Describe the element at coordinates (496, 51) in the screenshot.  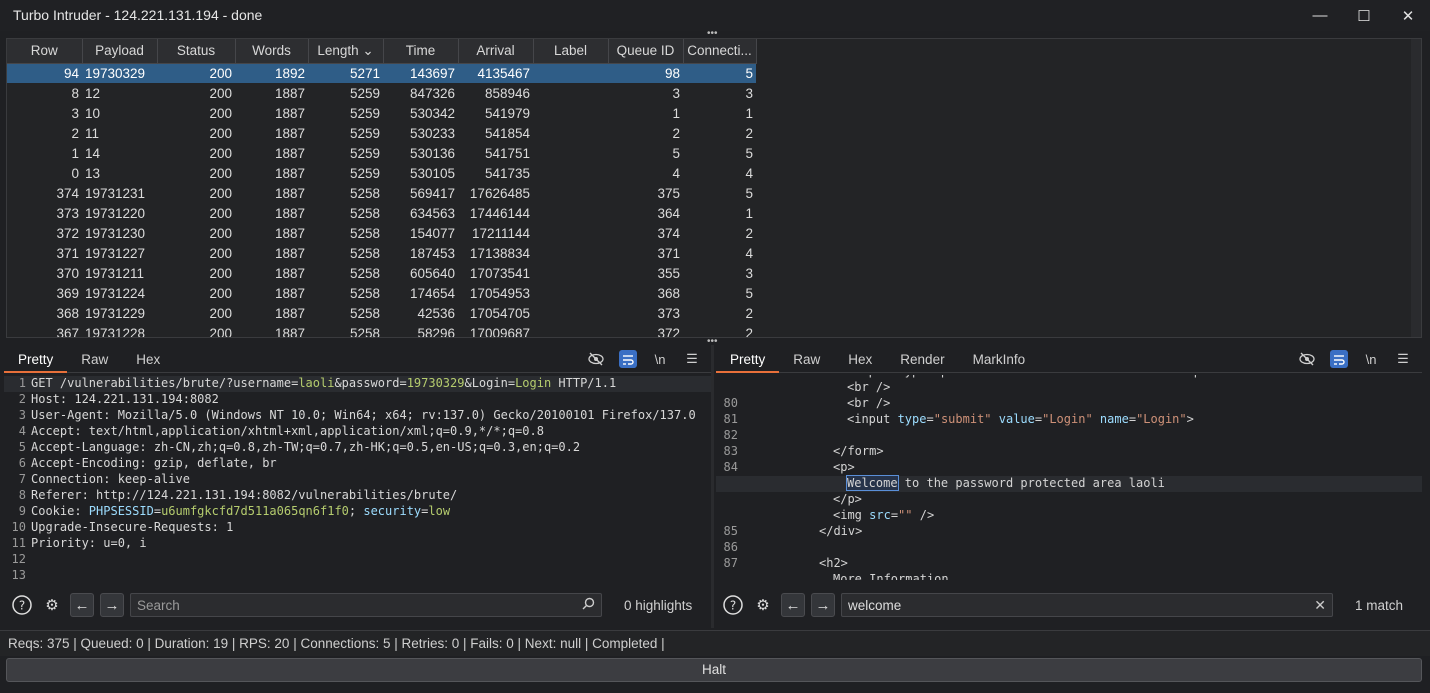
I see `column-header: Arrival` at that location.